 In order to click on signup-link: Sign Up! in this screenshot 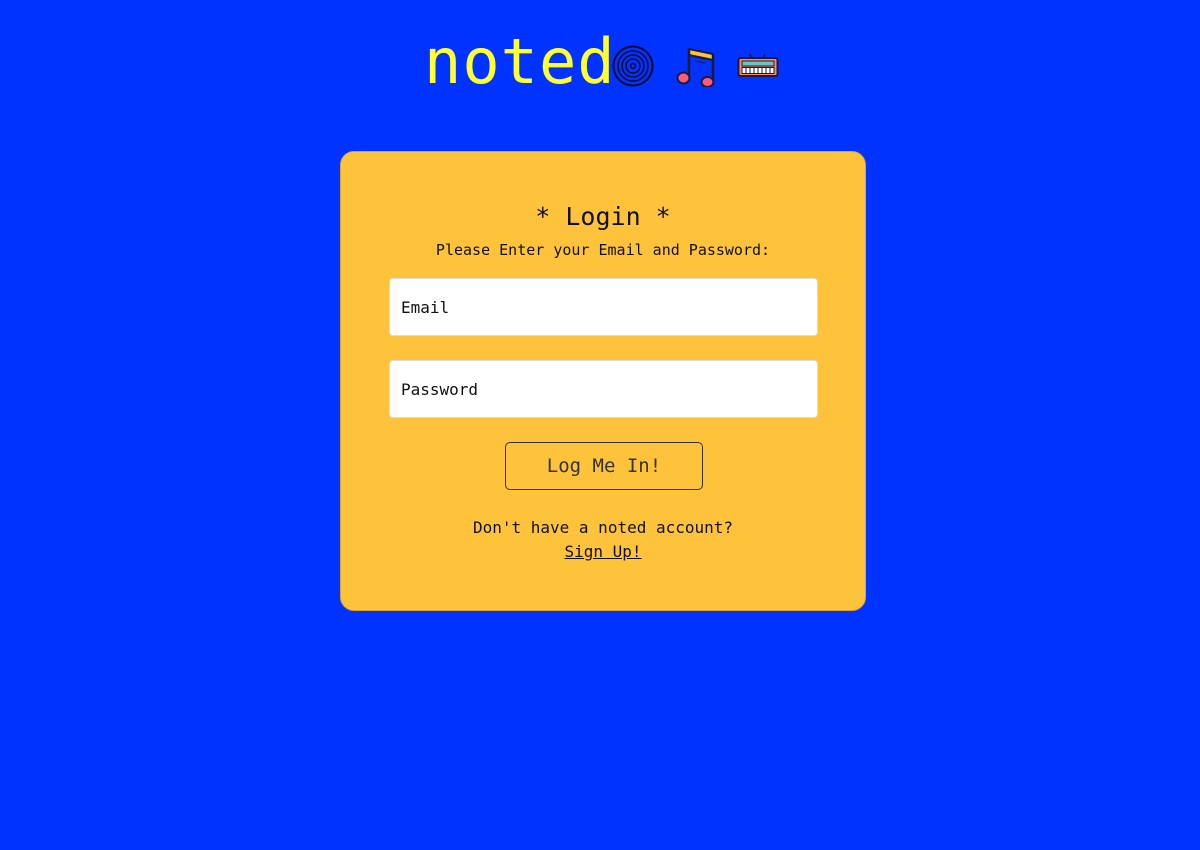, I will do `click(602, 551)`.